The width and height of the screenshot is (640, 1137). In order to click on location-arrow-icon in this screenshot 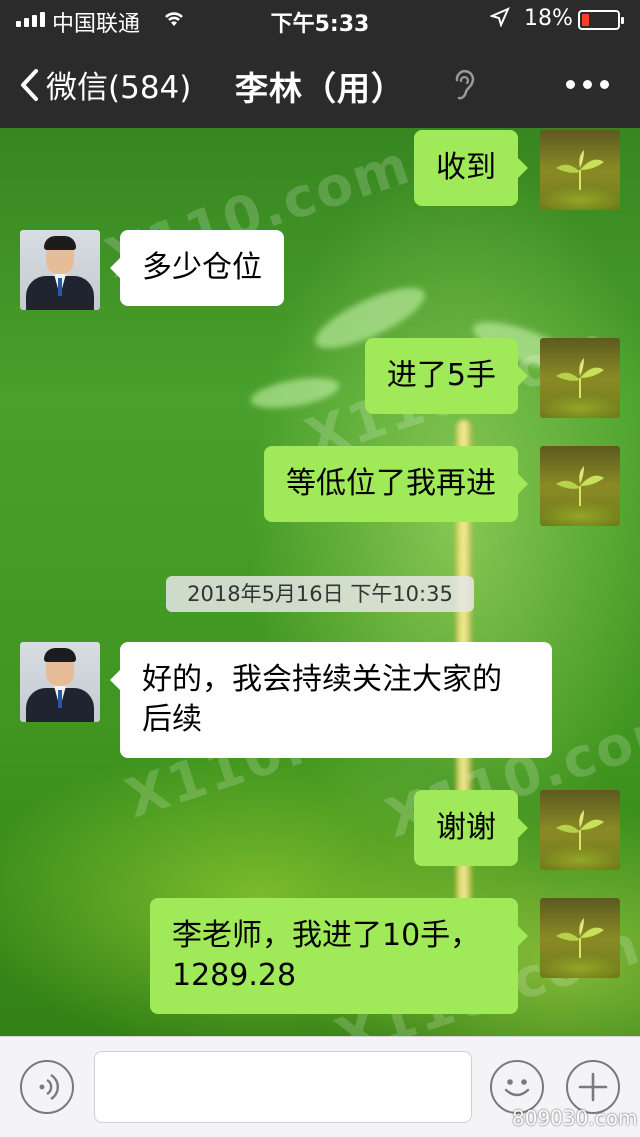, I will do `click(499, 19)`.